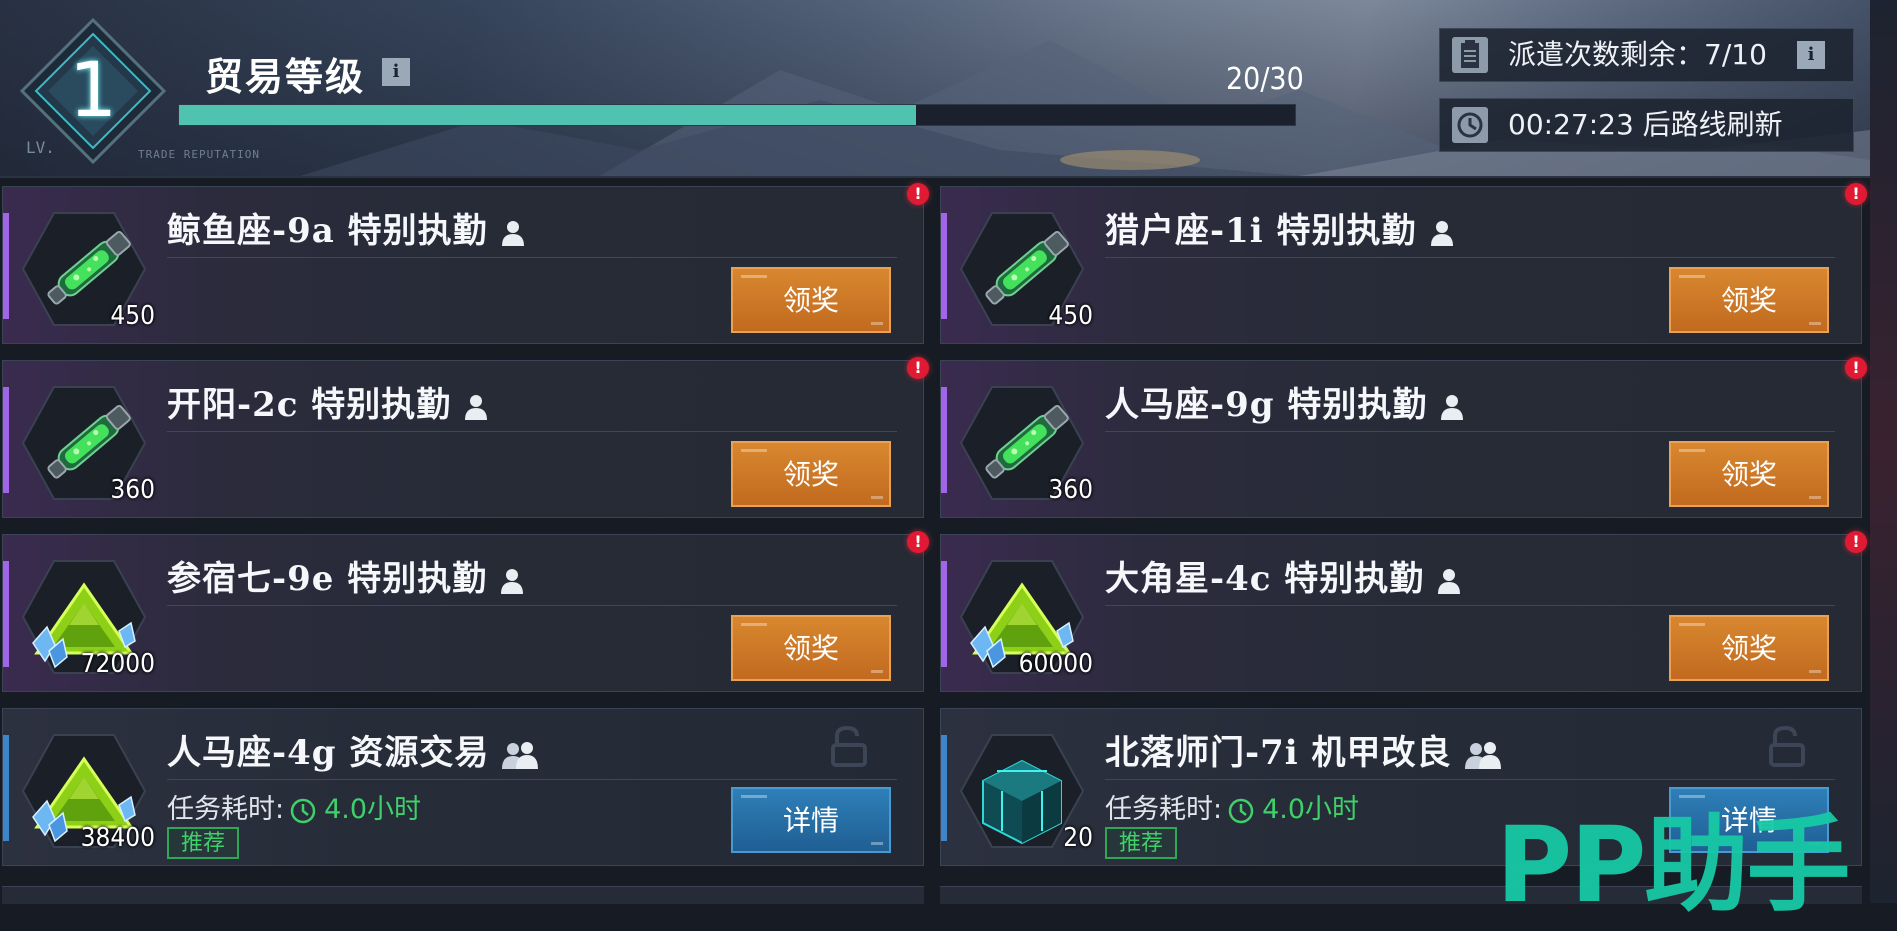 This screenshot has height=931, width=1897. I want to click on trade-level-title: 贸易等级, so click(285, 76).